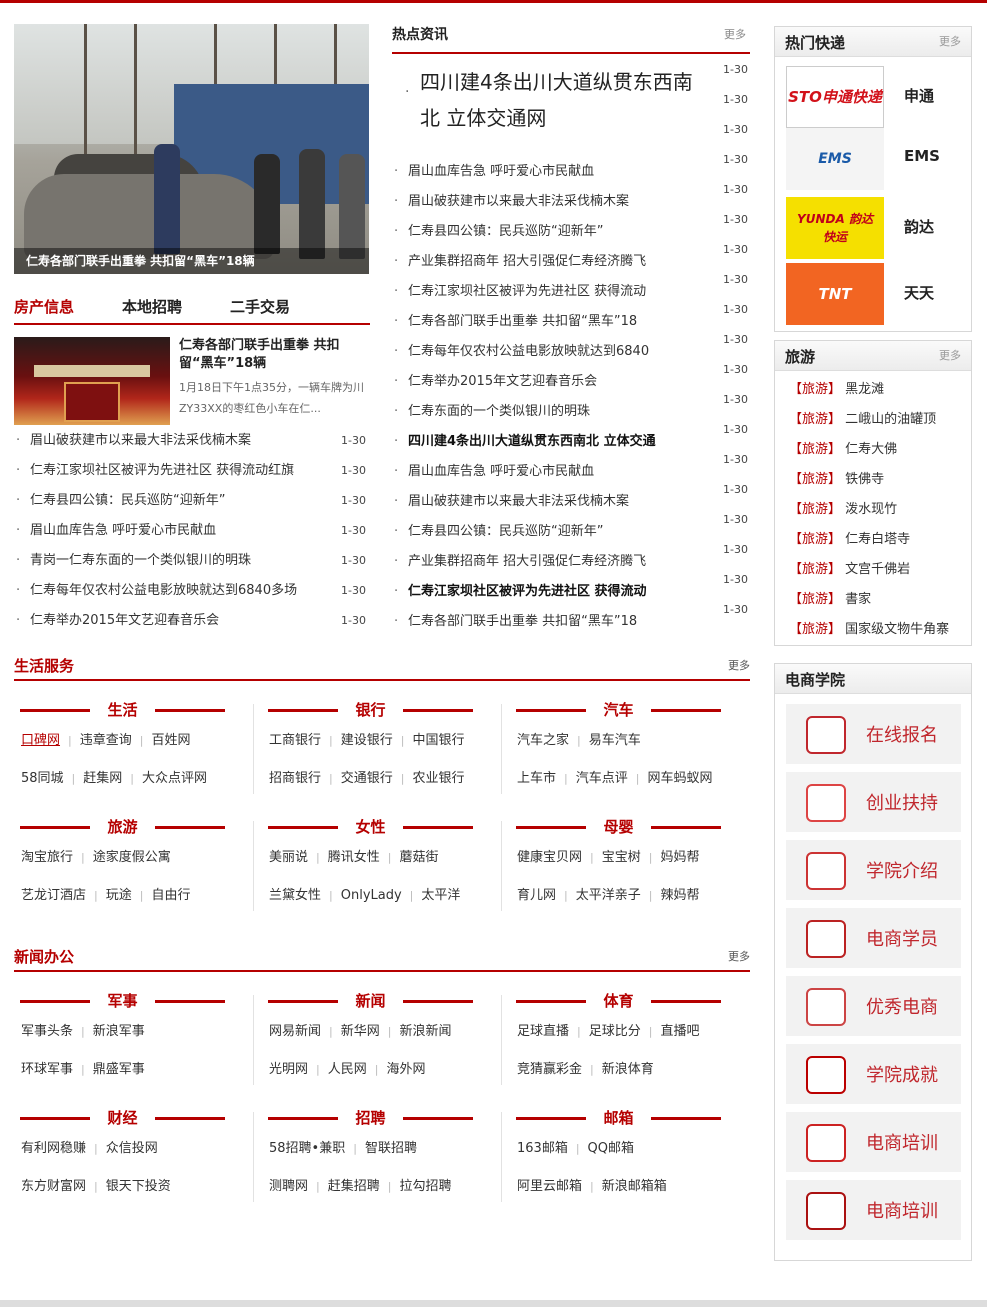  I want to click on feature-thumbnail, so click(92, 381).